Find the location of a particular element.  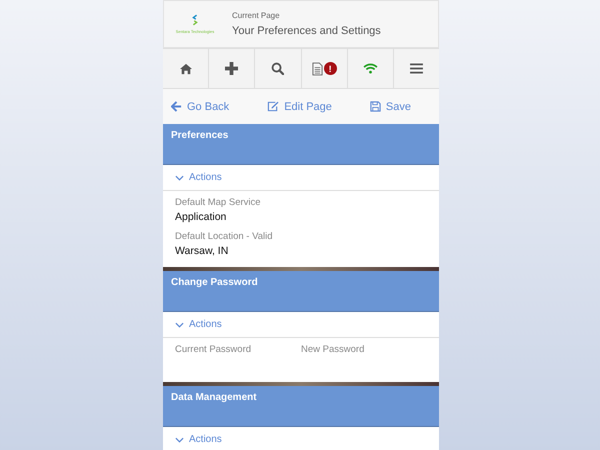

toolbar-link: Edit Page is located at coordinates (299, 106).